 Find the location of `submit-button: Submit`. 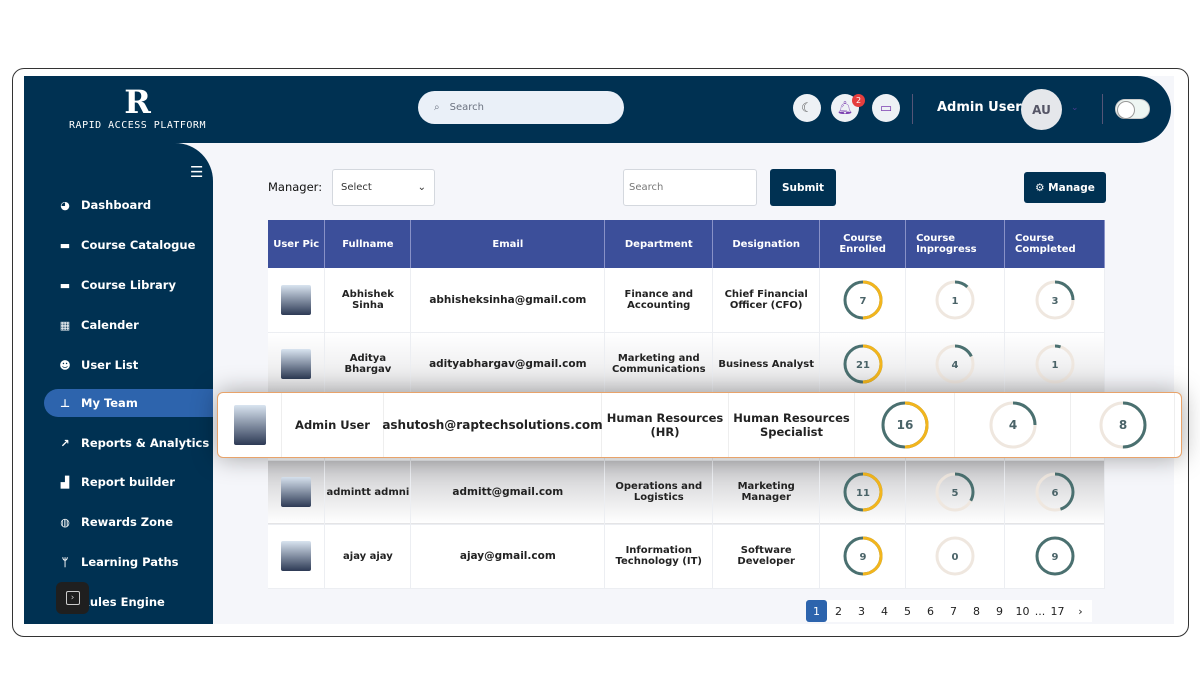

submit-button: Submit is located at coordinates (803, 187).